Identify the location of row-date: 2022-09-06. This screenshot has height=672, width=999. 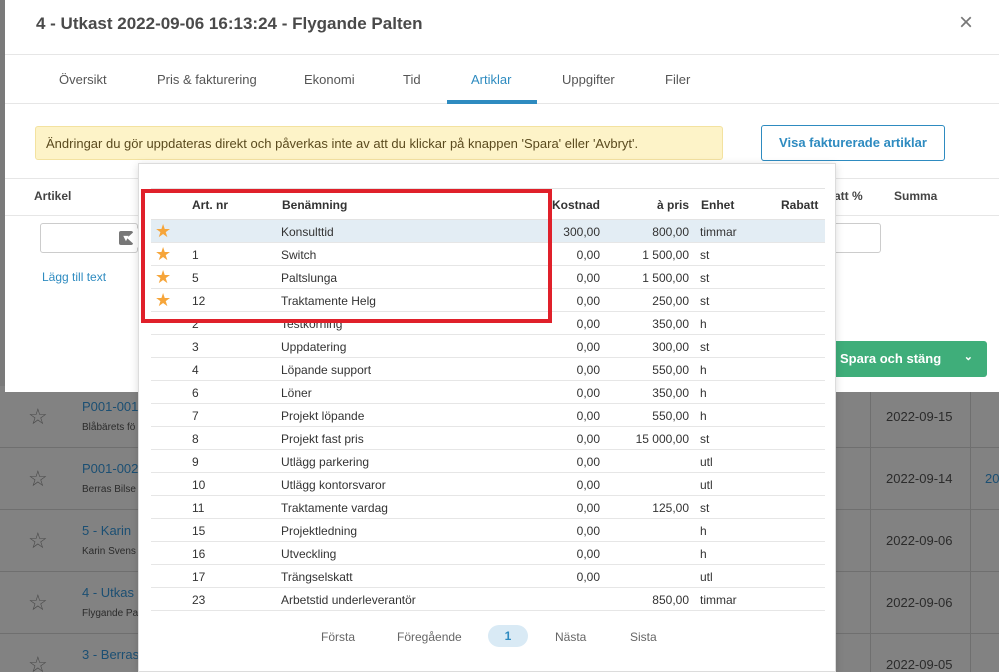
(919, 602).